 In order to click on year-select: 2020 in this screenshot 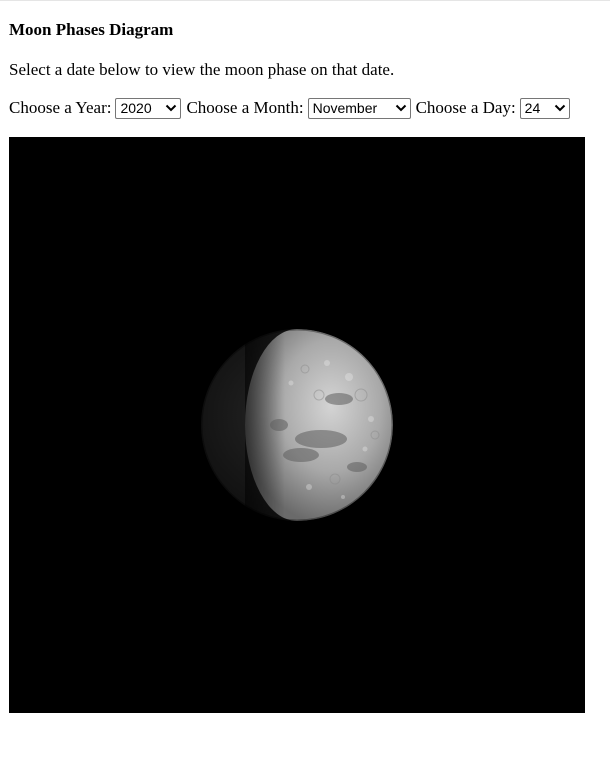, I will do `click(148, 108)`.